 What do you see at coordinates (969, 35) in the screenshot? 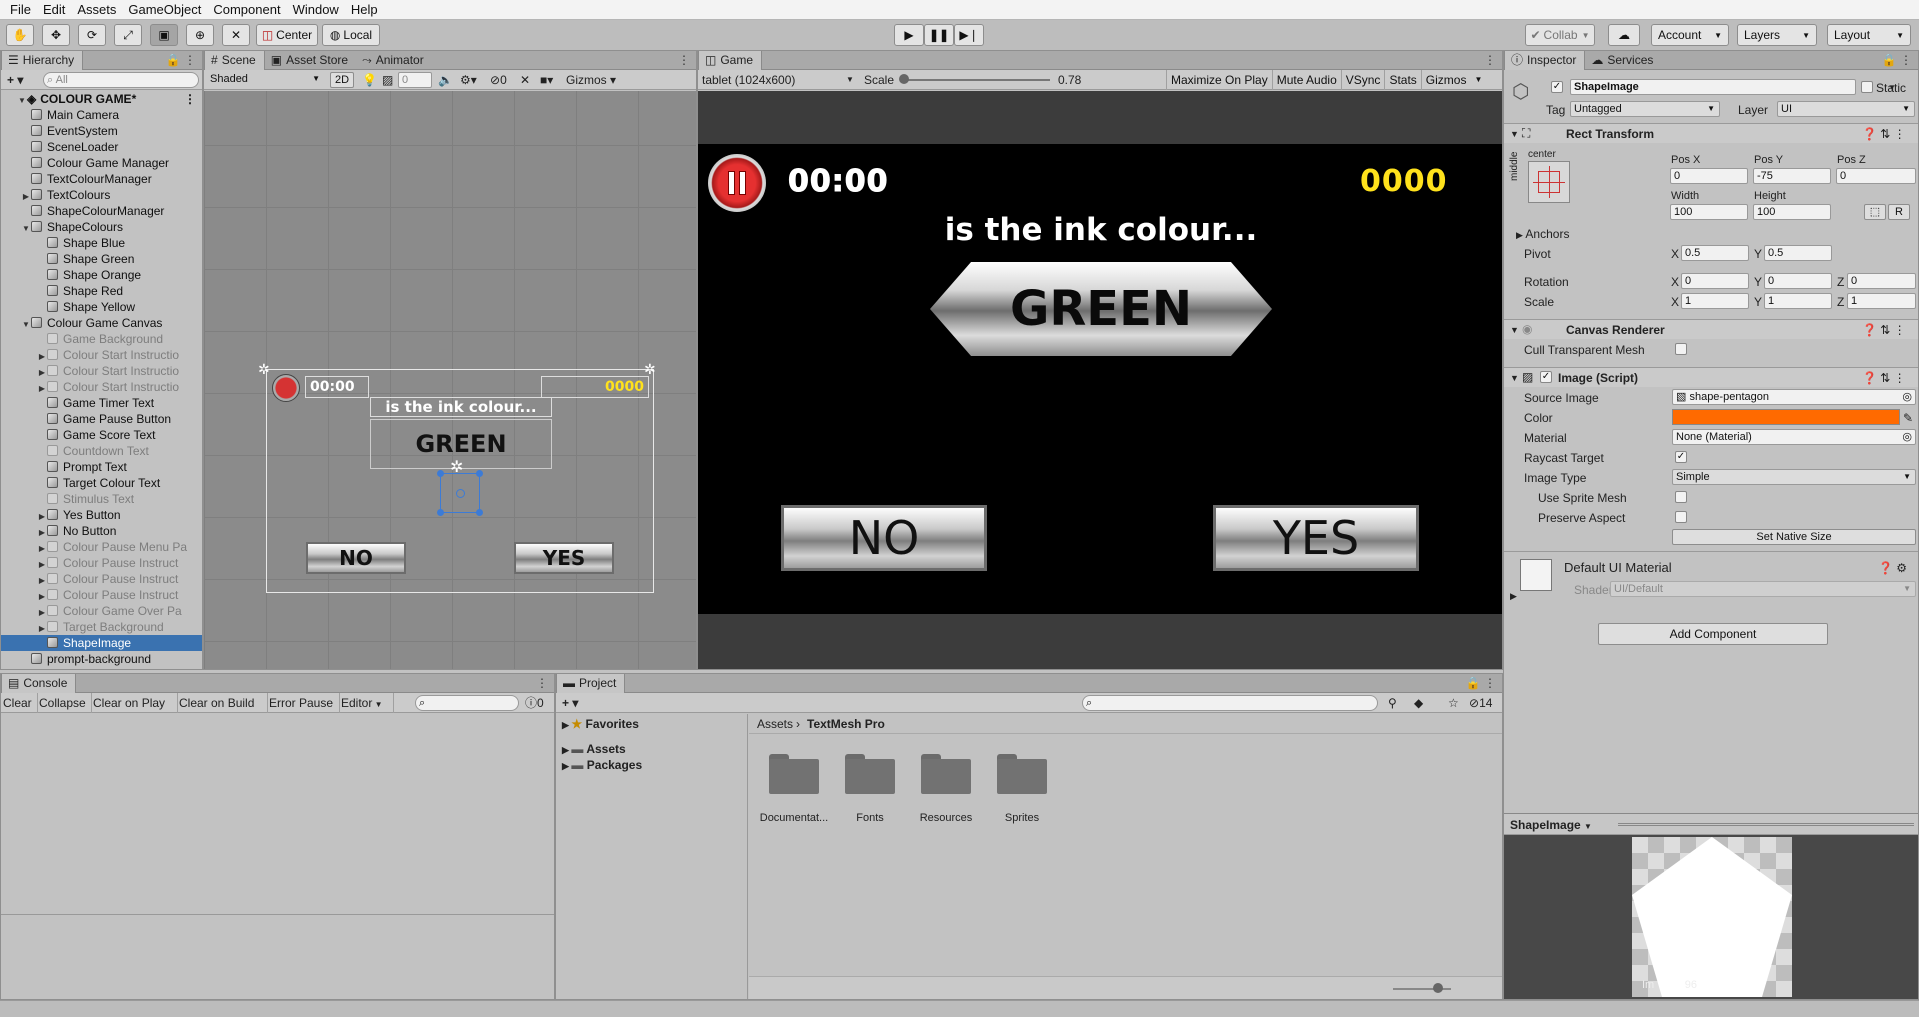
I see `step-button: ▶❘` at bounding box center [969, 35].